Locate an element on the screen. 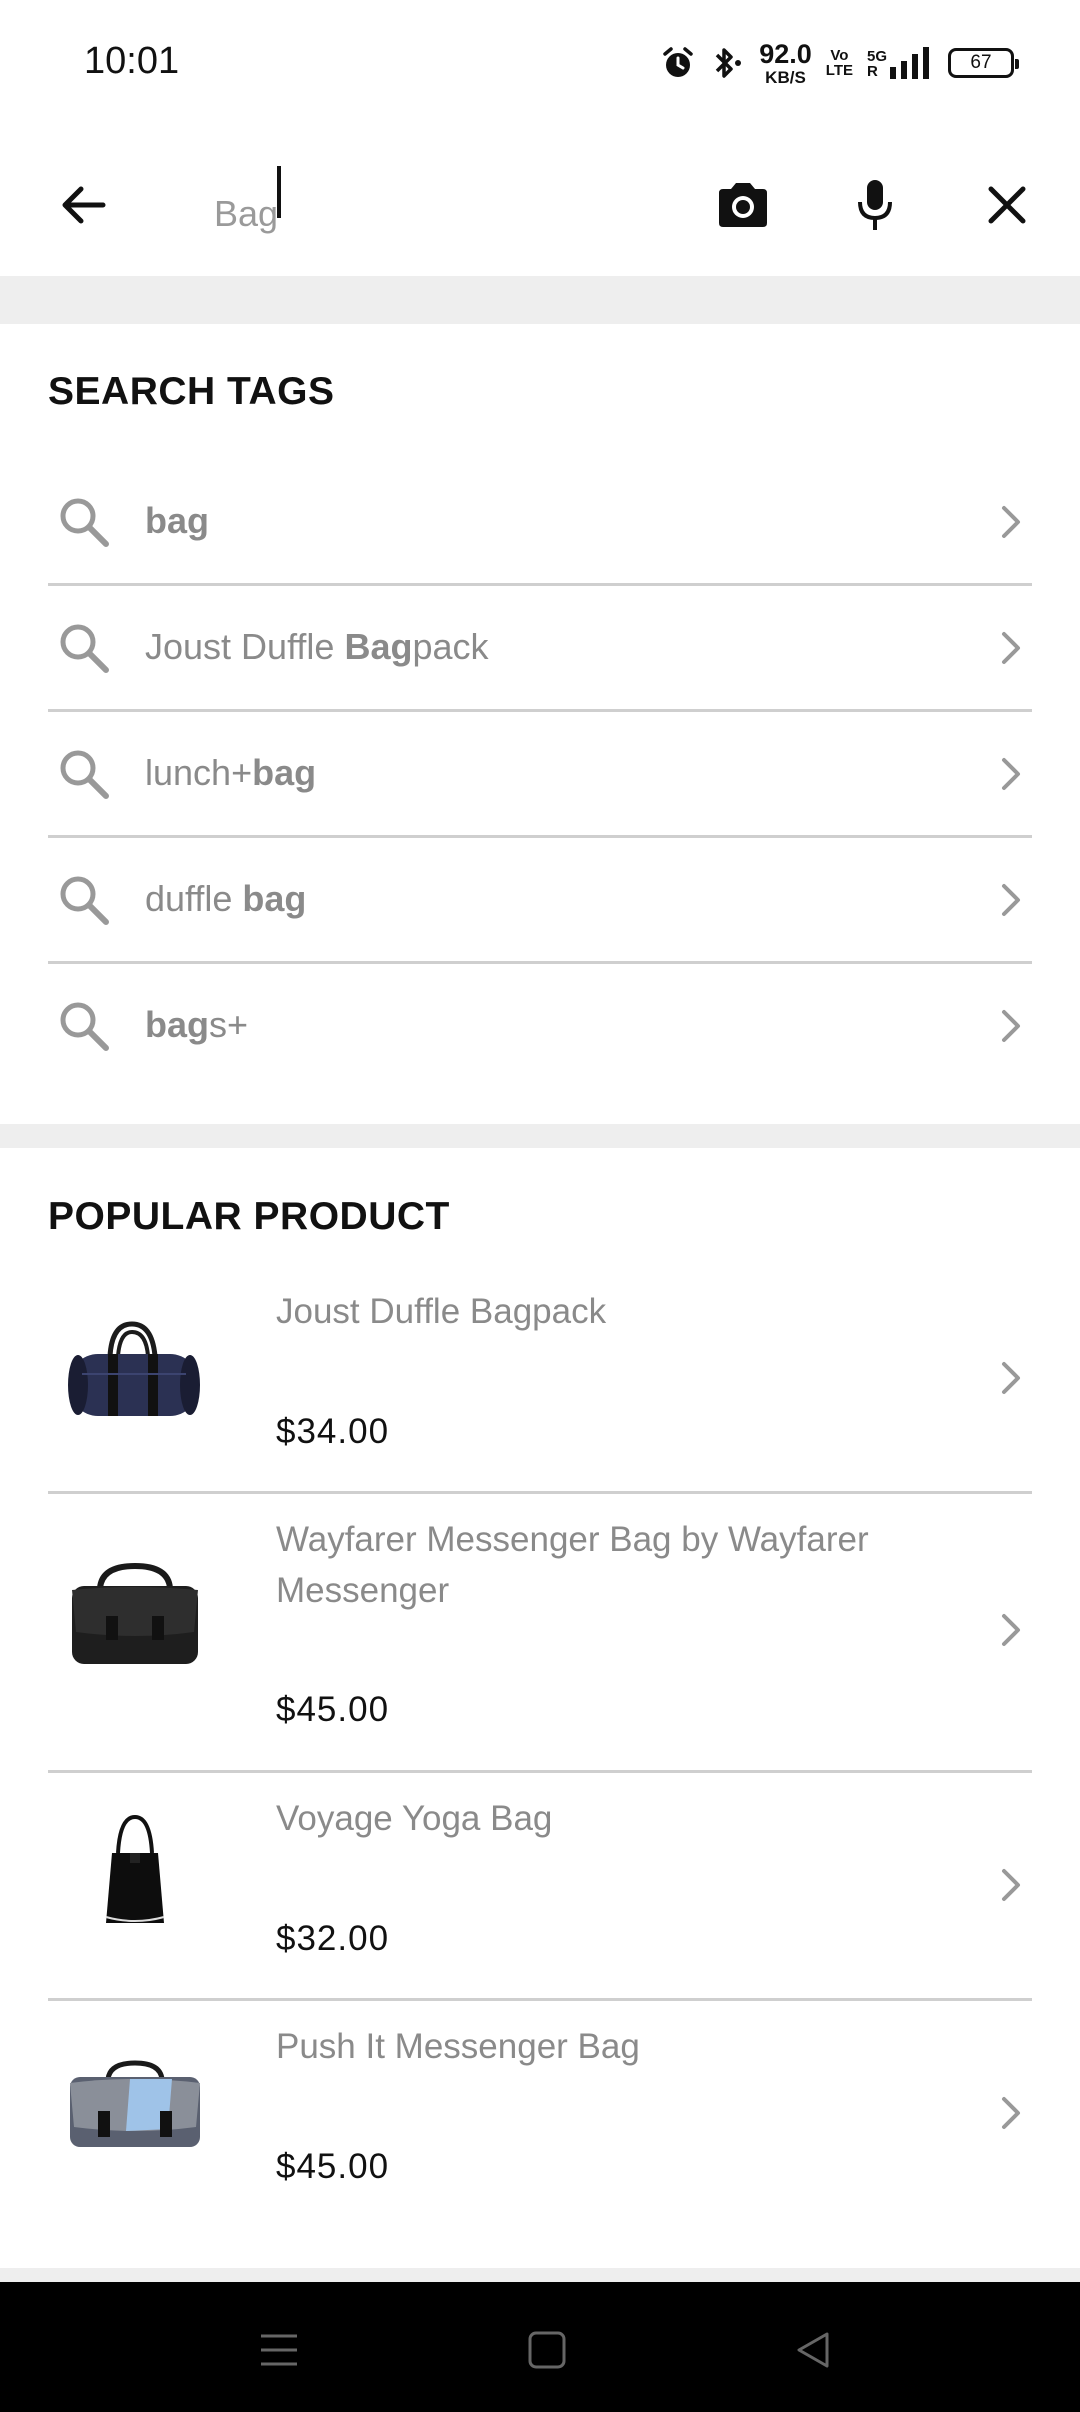  home-icon is located at coordinates (547, 2352).